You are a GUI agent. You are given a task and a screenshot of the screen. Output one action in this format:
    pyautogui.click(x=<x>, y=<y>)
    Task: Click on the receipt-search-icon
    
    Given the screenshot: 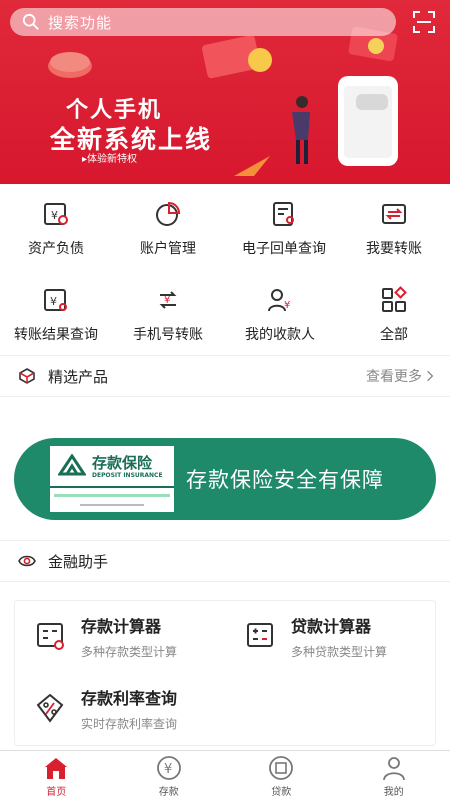 What is the action you would take?
    pyautogui.click(x=283, y=214)
    